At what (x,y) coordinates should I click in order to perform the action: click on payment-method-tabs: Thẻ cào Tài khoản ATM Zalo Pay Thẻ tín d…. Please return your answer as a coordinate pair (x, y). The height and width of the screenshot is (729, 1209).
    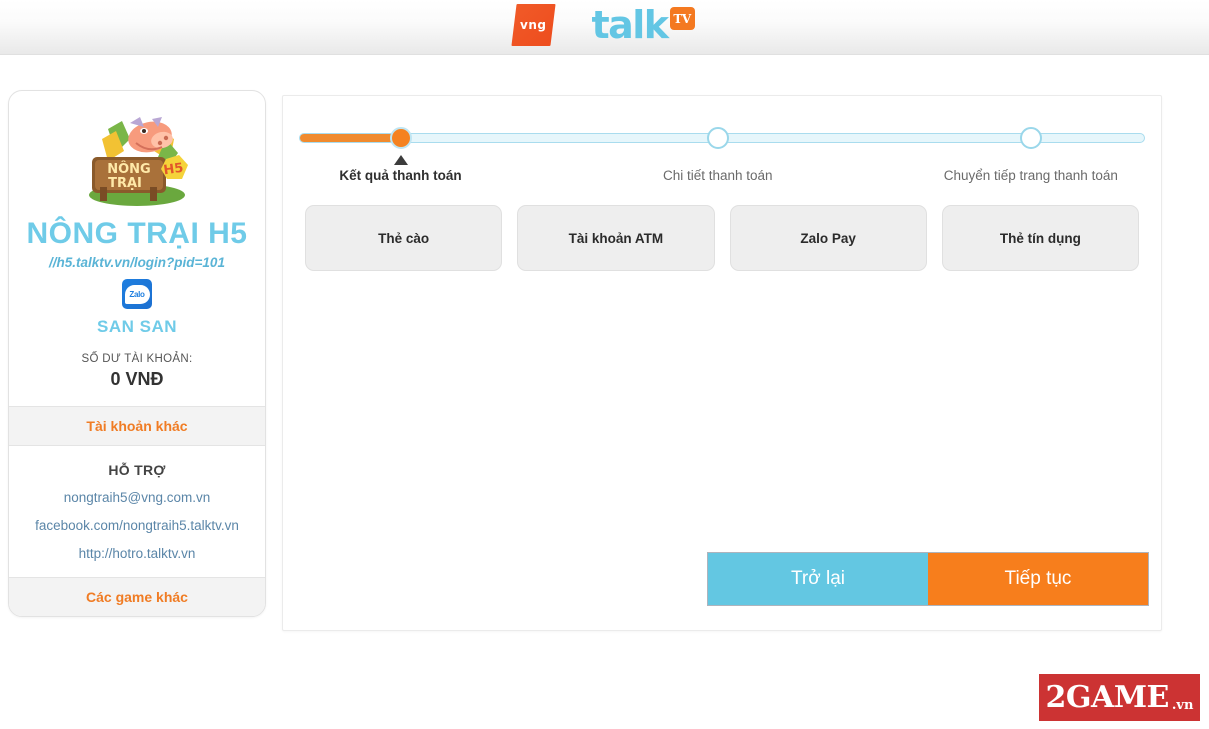
    Looking at the image, I should click on (722, 238).